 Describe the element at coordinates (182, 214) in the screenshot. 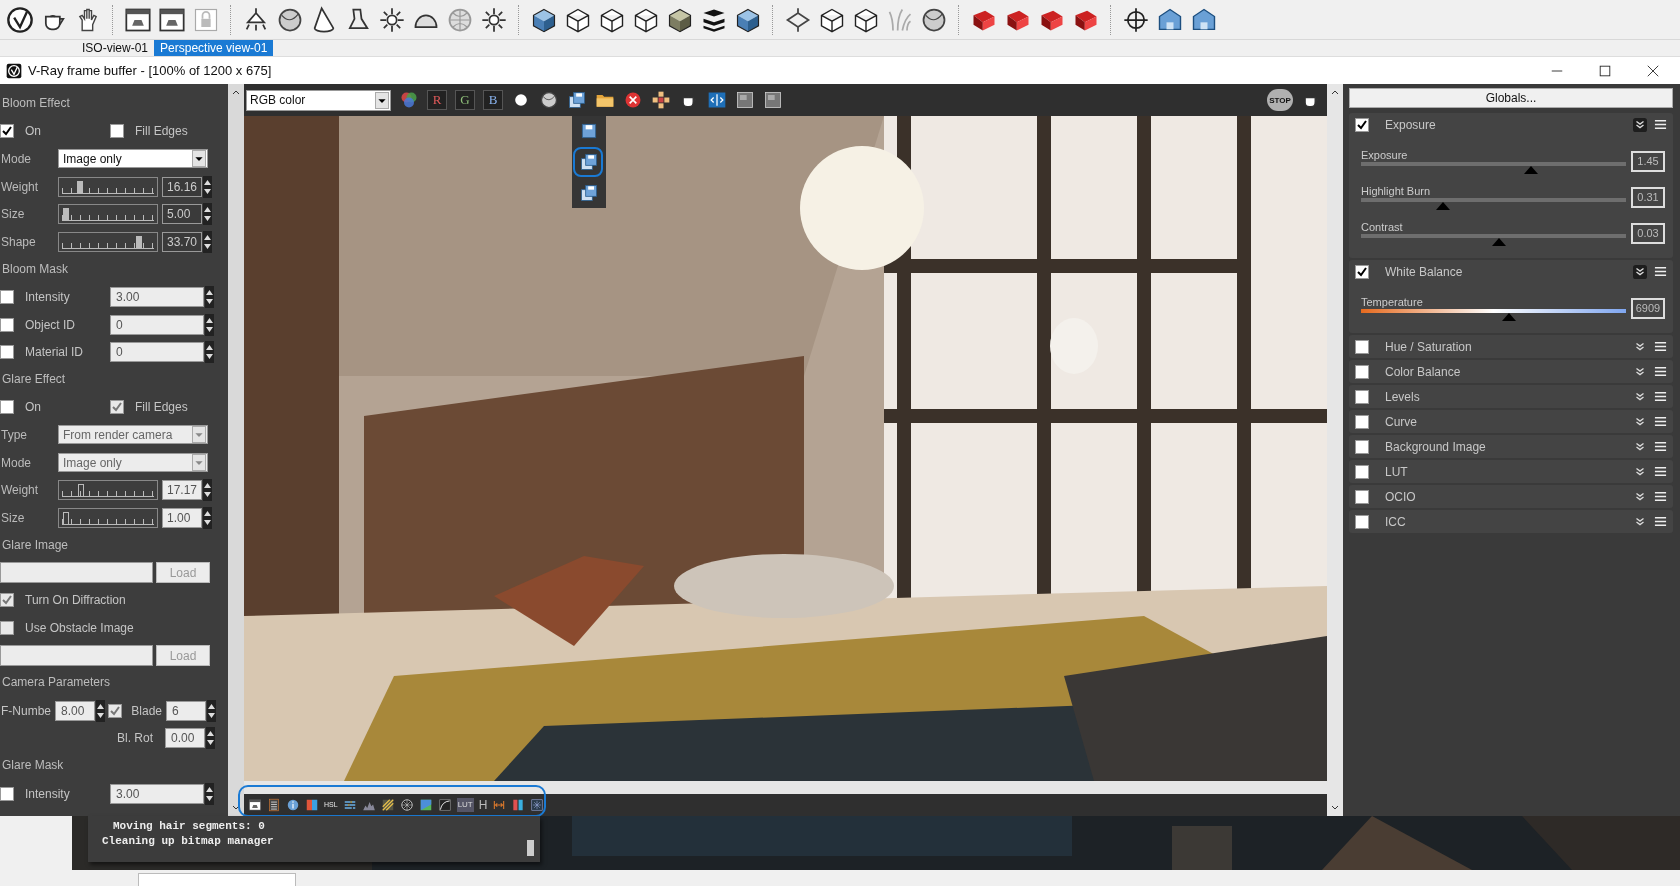

I see `number-field: 5.00` at that location.